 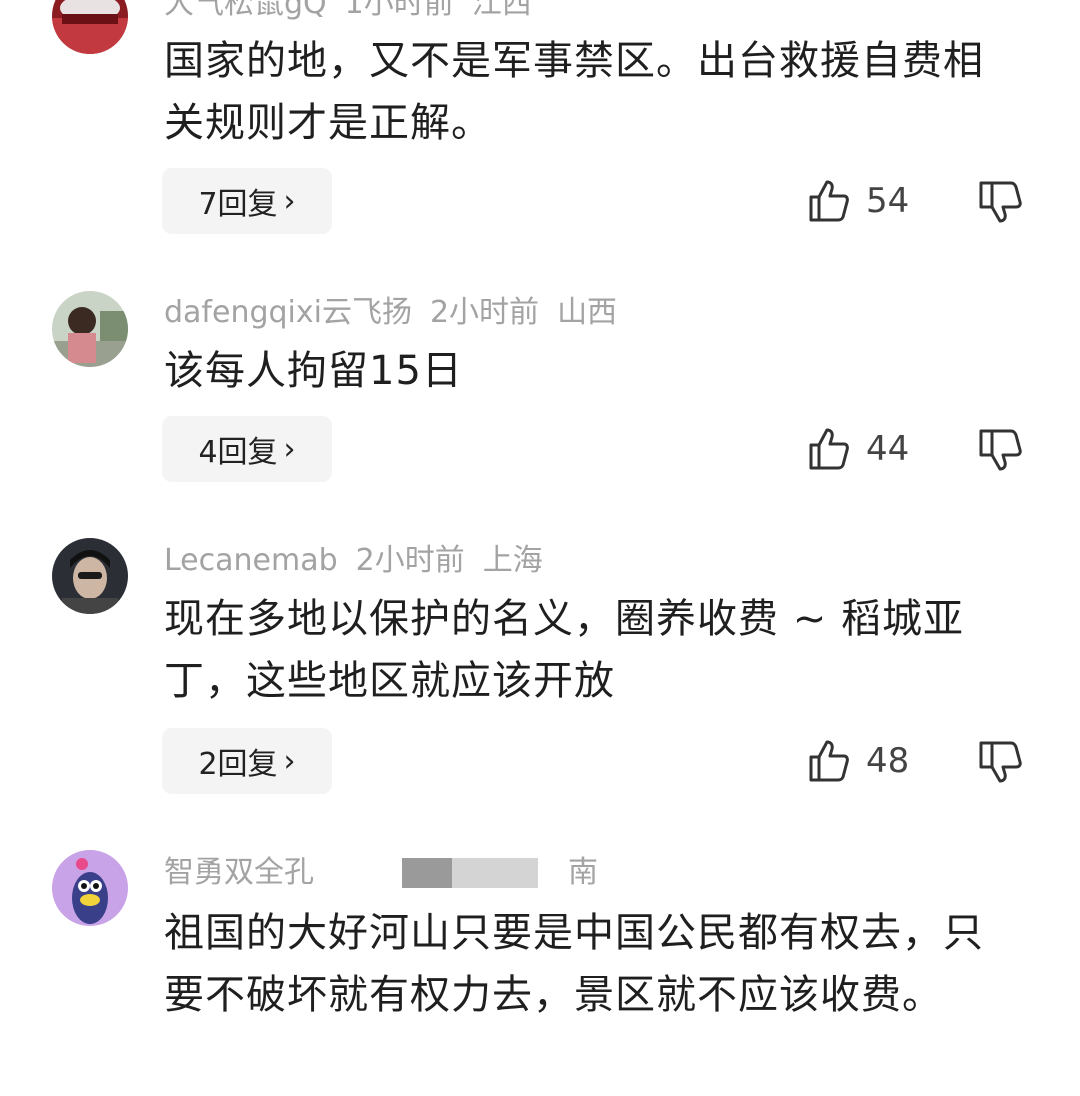 What do you see at coordinates (583, 872) in the screenshot?
I see `location: 南` at bounding box center [583, 872].